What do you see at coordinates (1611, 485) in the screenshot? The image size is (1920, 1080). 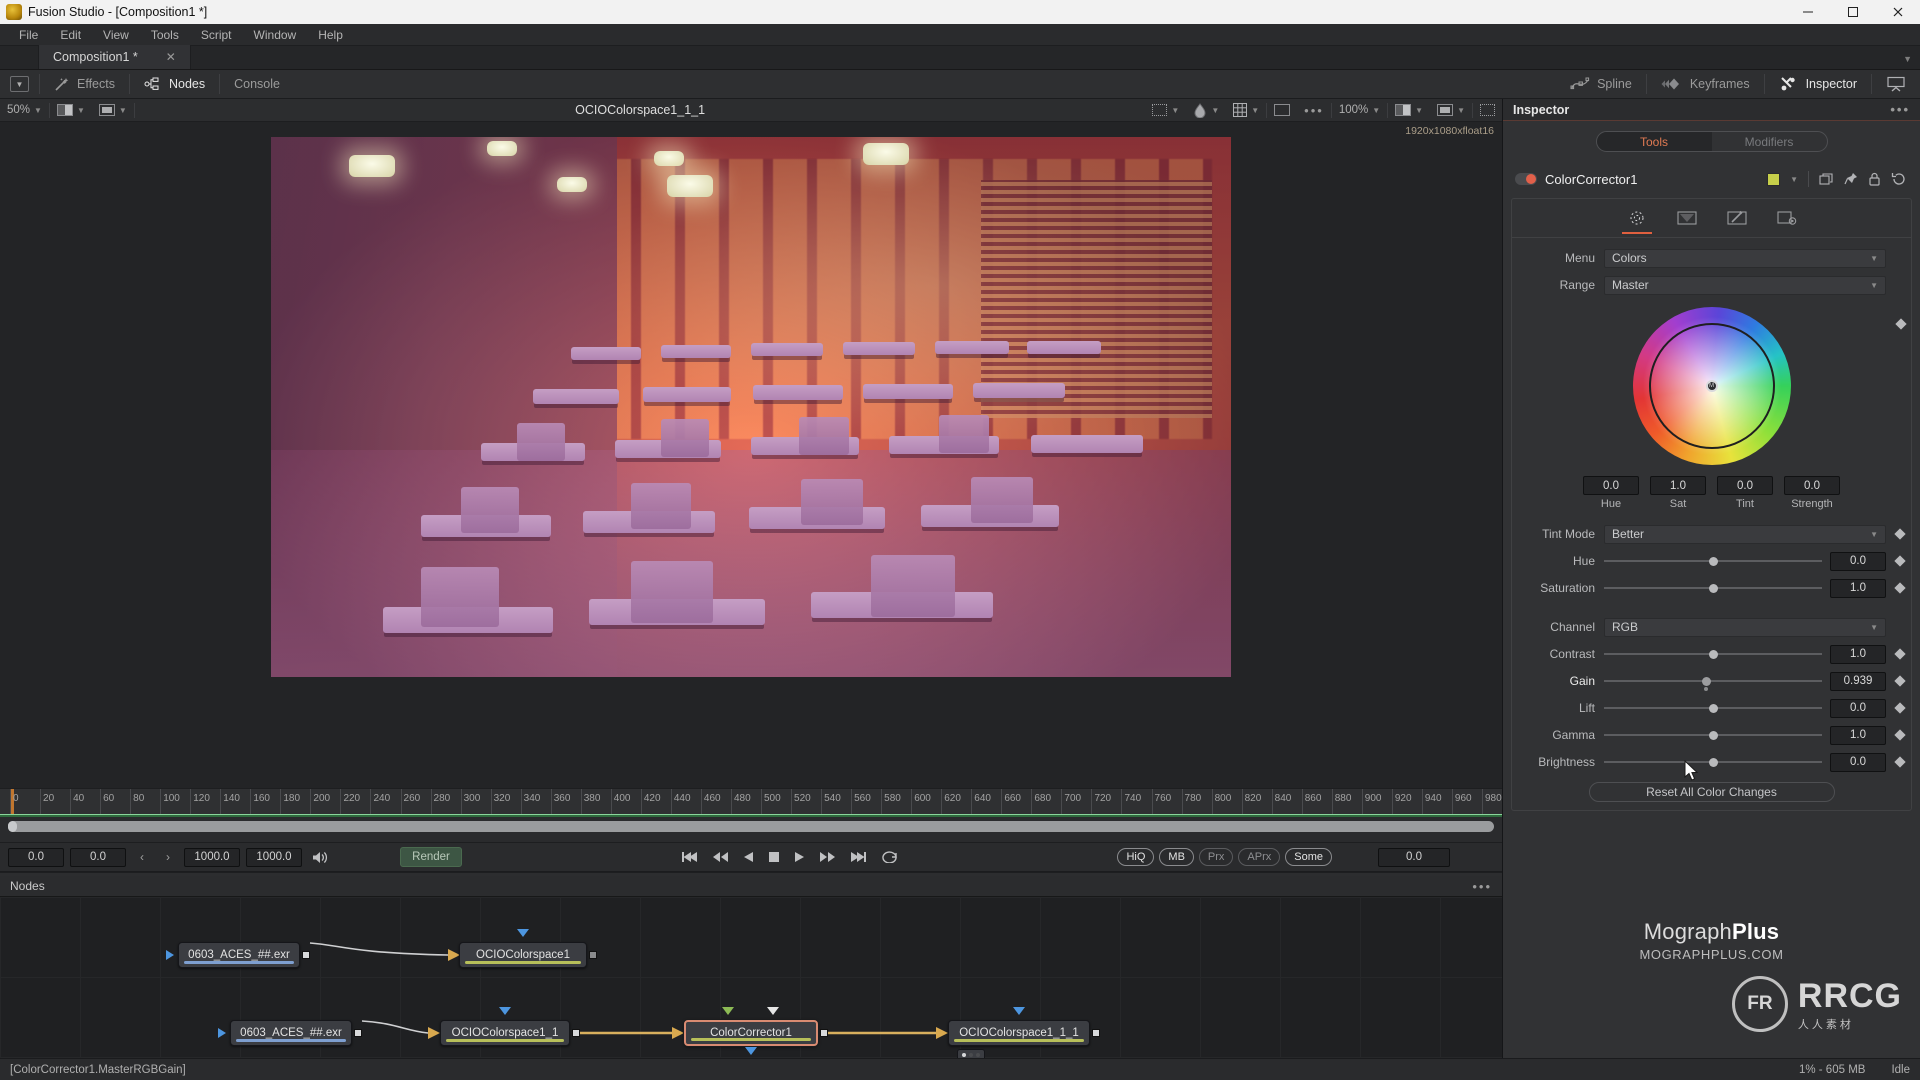 I see `hue-value-field: 0.0` at bounding box center [1611, 485].